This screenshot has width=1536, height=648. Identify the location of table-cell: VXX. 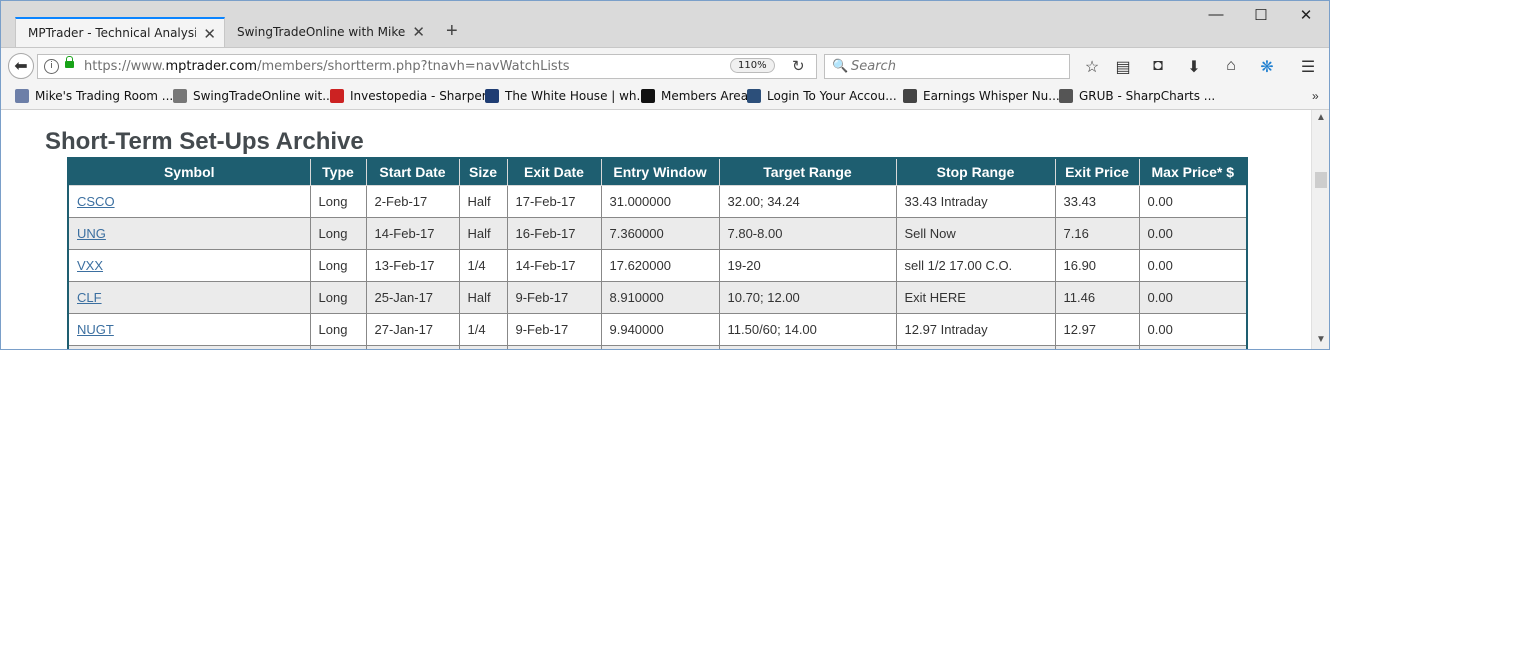
(189, 265).